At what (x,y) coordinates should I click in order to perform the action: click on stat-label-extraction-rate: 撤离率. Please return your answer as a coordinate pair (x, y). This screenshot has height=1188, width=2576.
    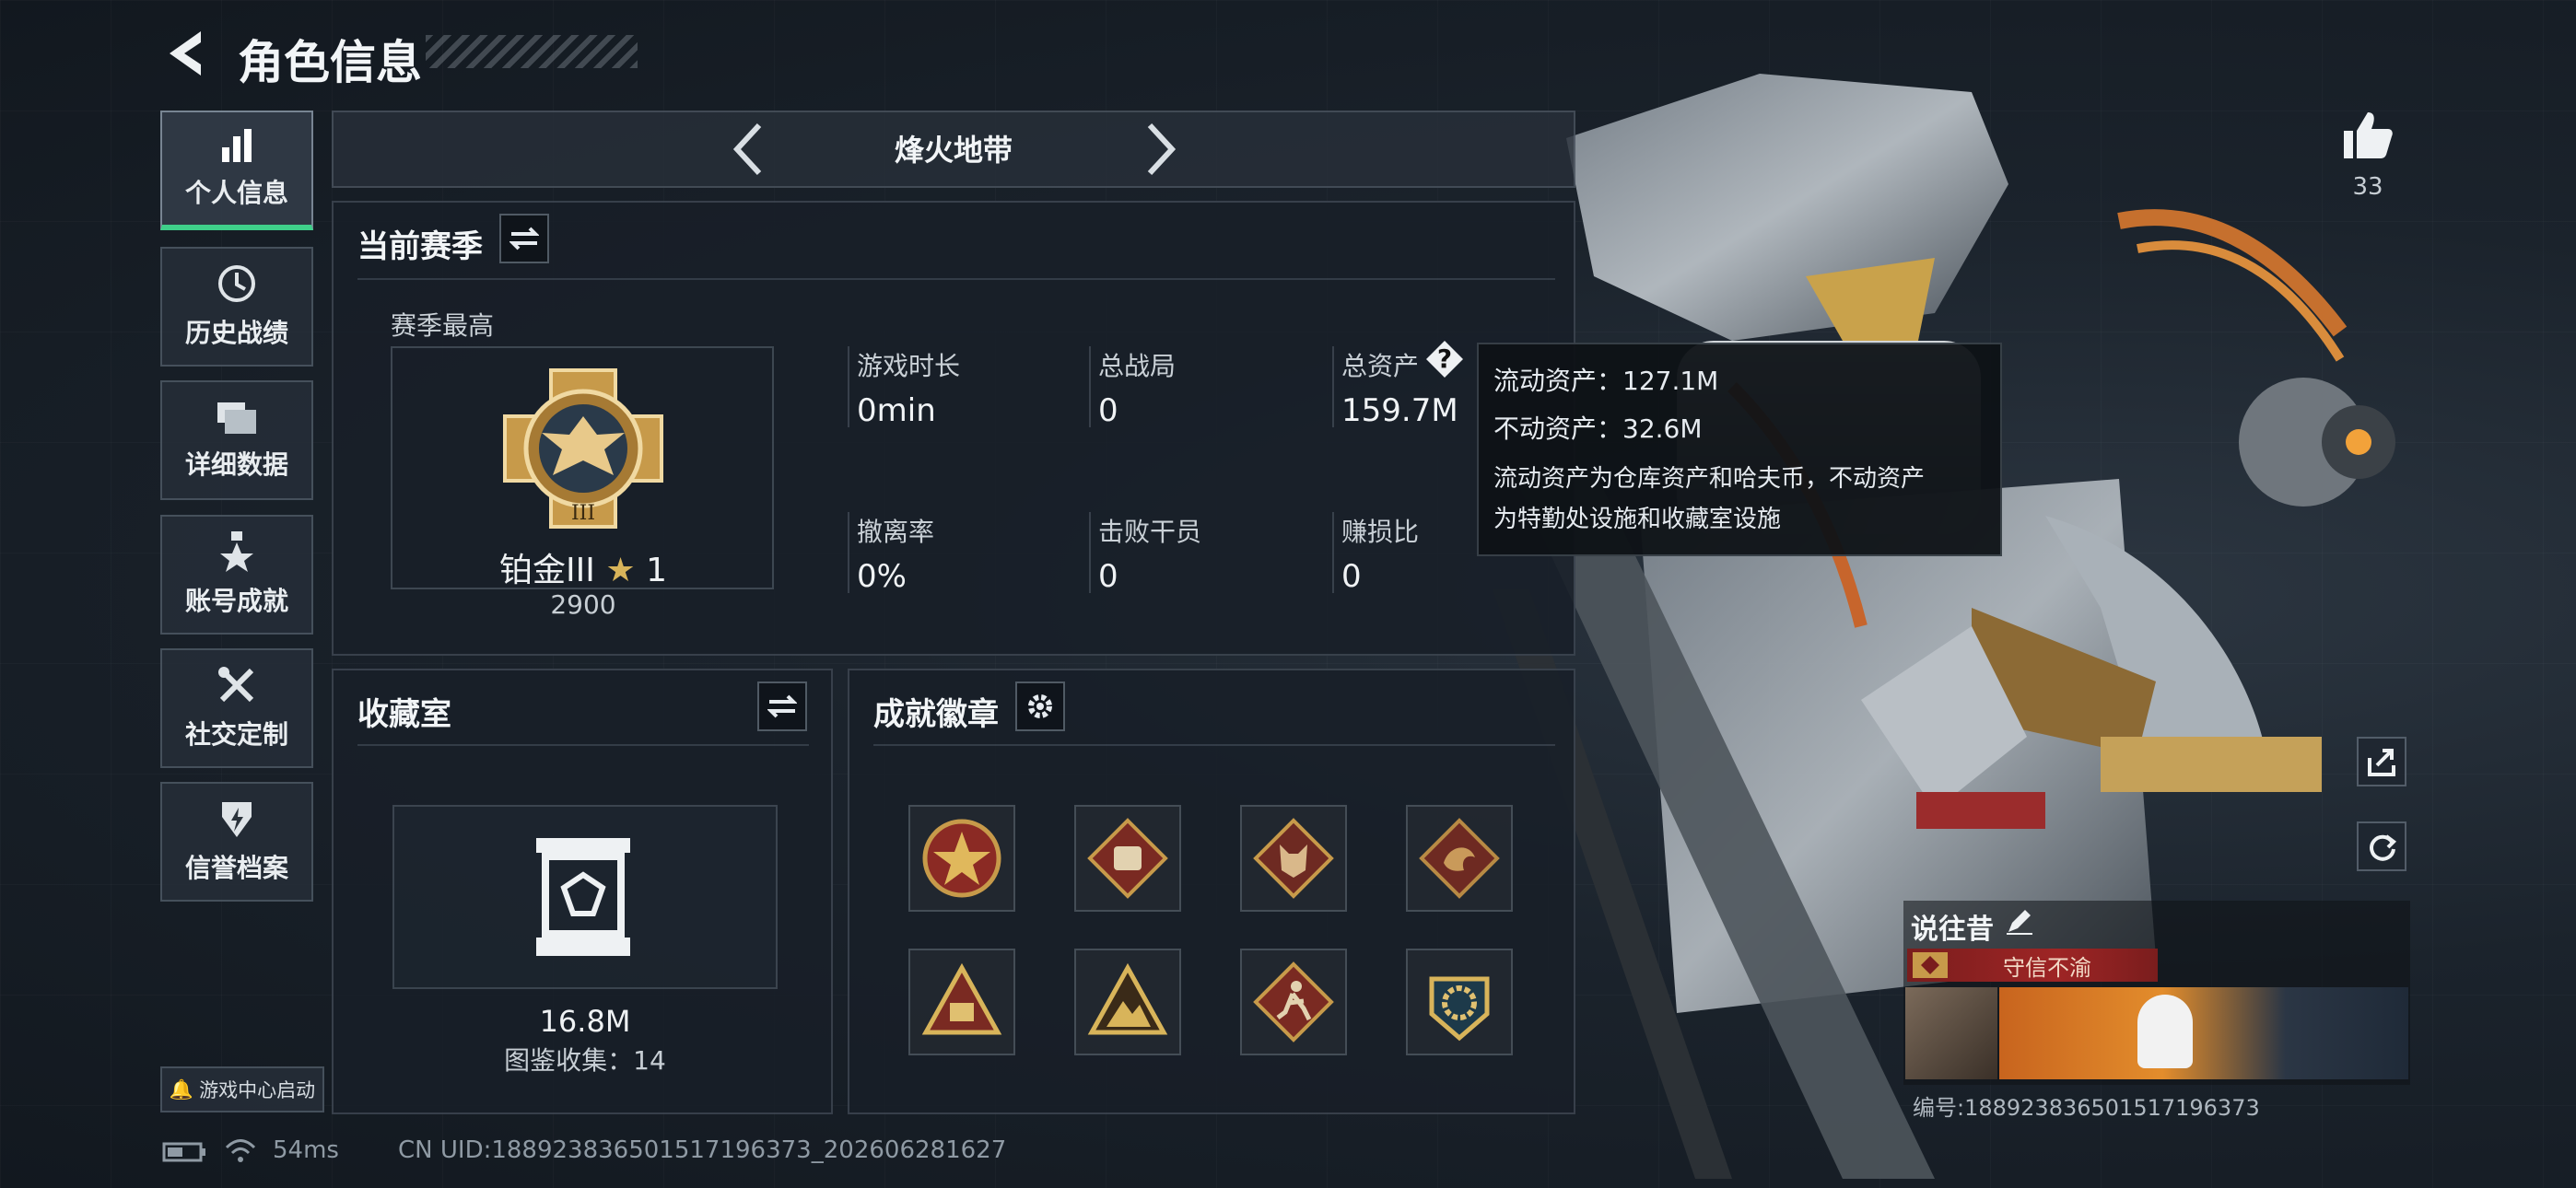
    Looking at the image, I should click on (896, 532).